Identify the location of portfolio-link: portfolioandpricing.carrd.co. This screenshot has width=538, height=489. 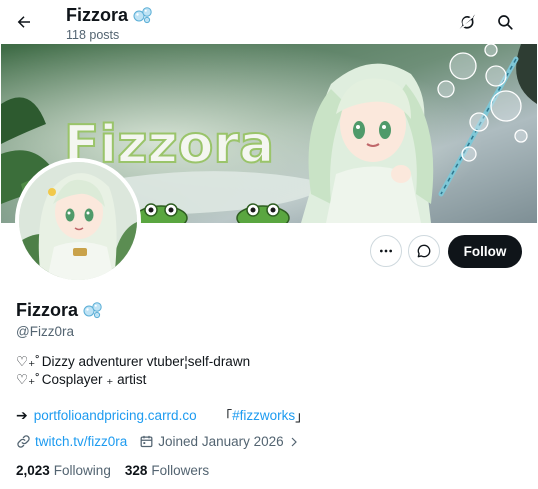
(115, 415).